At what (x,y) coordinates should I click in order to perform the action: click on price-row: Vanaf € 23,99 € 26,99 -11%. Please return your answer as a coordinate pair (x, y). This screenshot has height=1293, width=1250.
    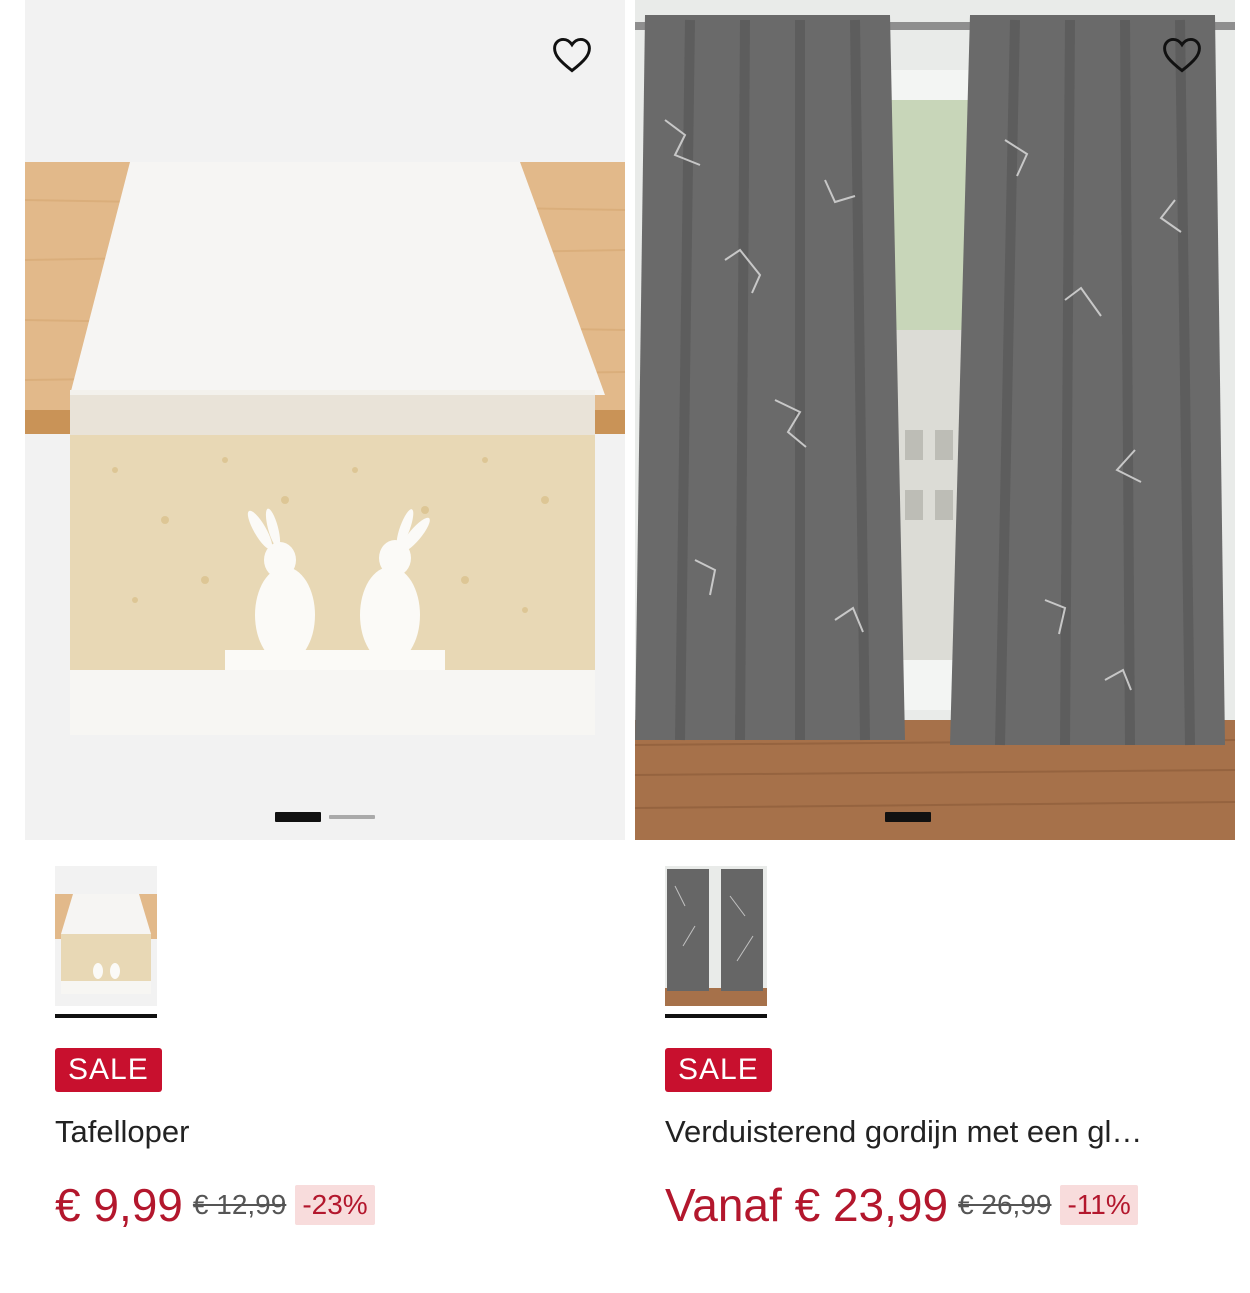
    Looking at the image, I should click on (901, 1205).